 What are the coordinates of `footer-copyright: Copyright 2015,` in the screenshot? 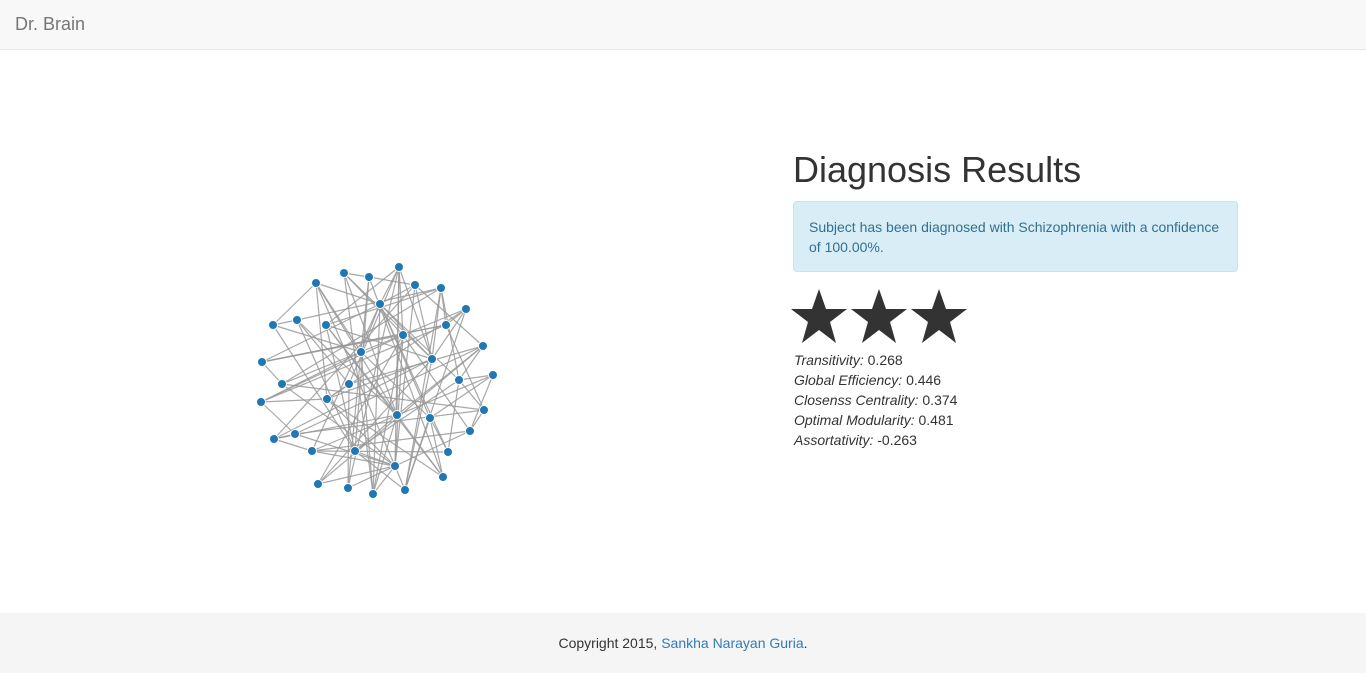 It's located at (610, 643).